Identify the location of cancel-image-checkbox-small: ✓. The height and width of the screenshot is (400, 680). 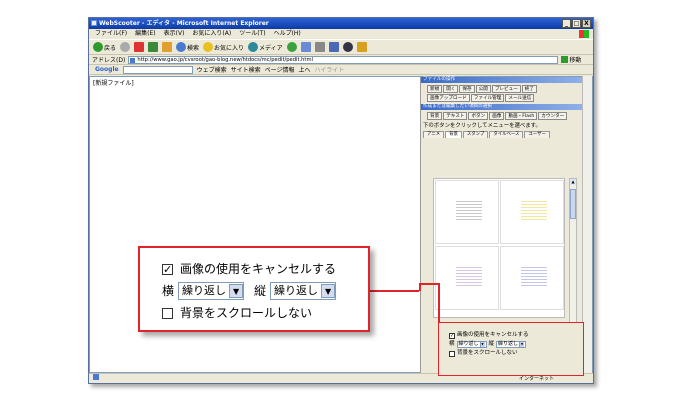
(452, 335).